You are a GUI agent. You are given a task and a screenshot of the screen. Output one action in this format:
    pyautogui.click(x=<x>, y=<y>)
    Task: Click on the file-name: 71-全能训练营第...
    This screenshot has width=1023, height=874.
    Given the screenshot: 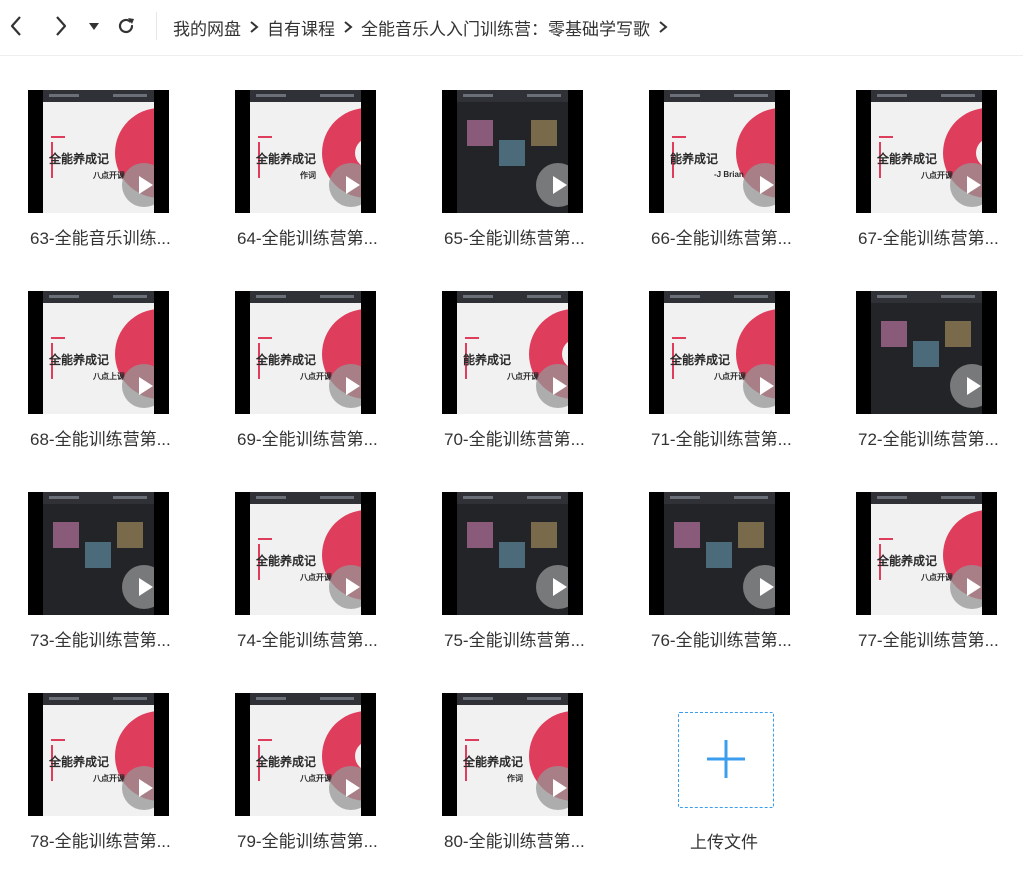 What is the action you would take?
    pyautogui.click(x=721, y=439)
    